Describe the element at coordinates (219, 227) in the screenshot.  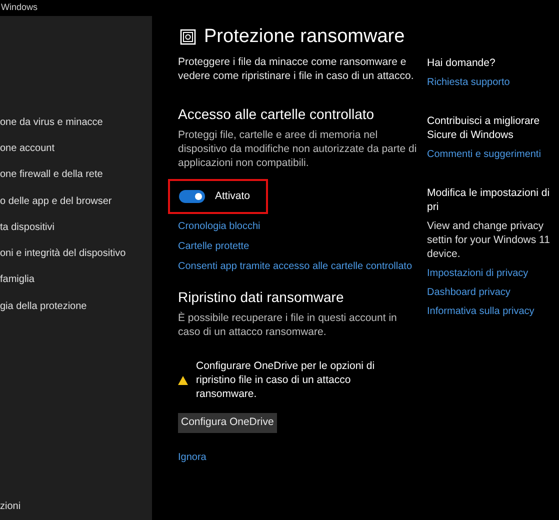
I see `link: Cronologia blocchi` at that location.